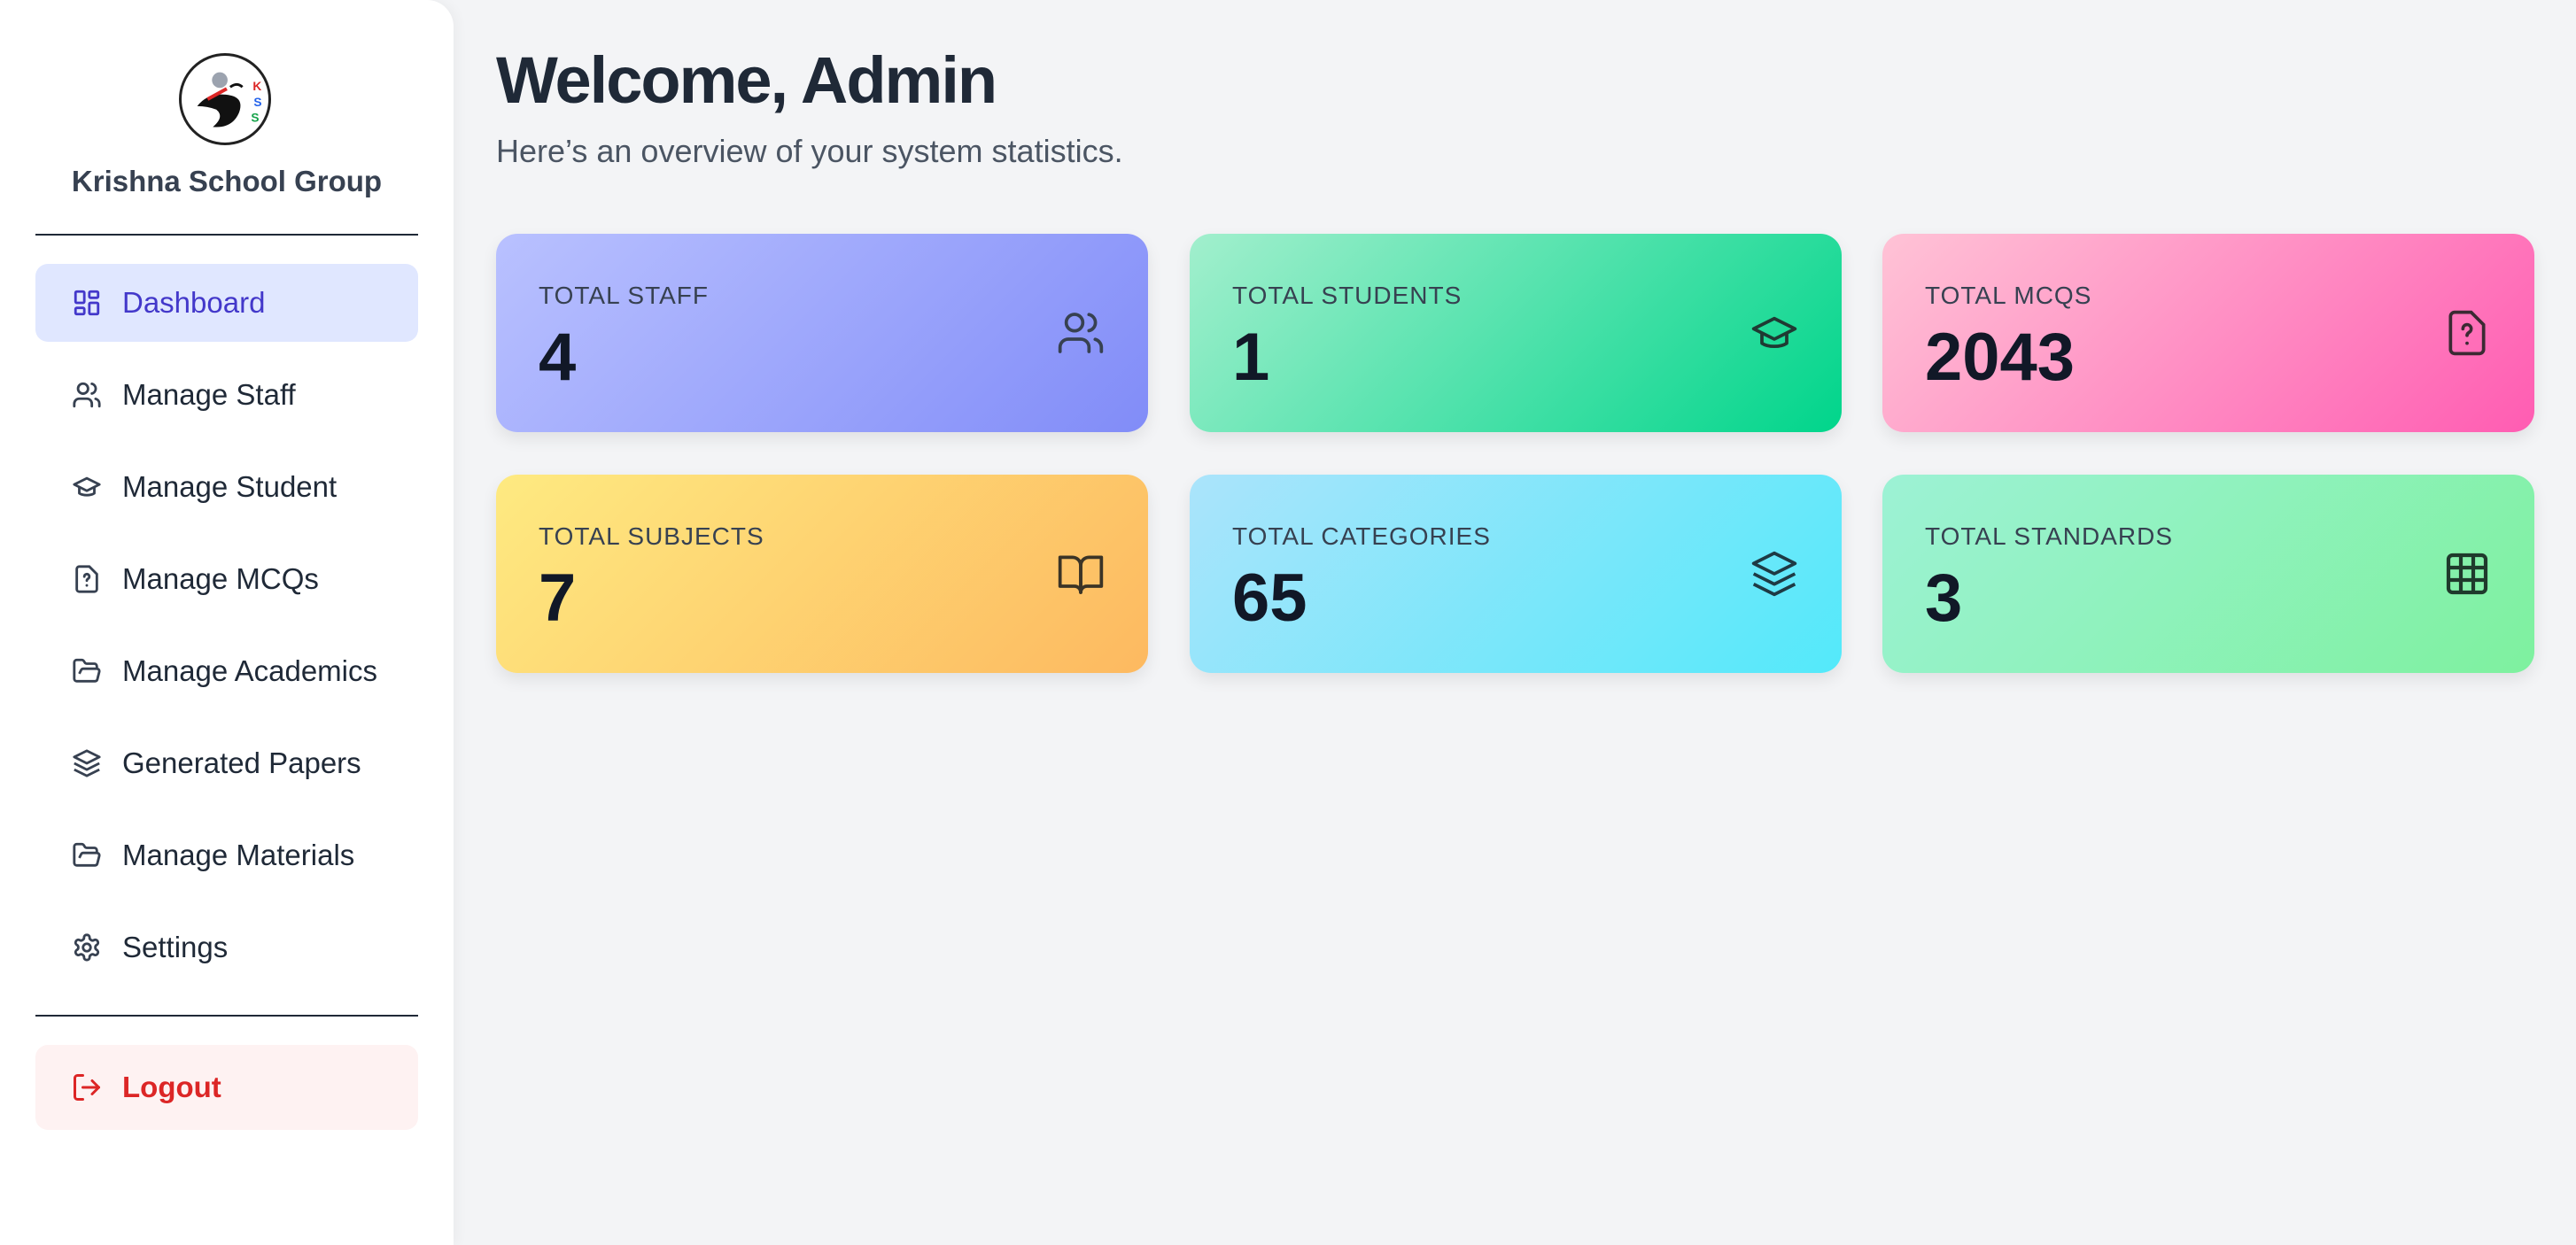  Describe the element at coordinates (1361, 536) in the screenshot. I see `stat-label: TOTAL CATEGORIES` at that location.